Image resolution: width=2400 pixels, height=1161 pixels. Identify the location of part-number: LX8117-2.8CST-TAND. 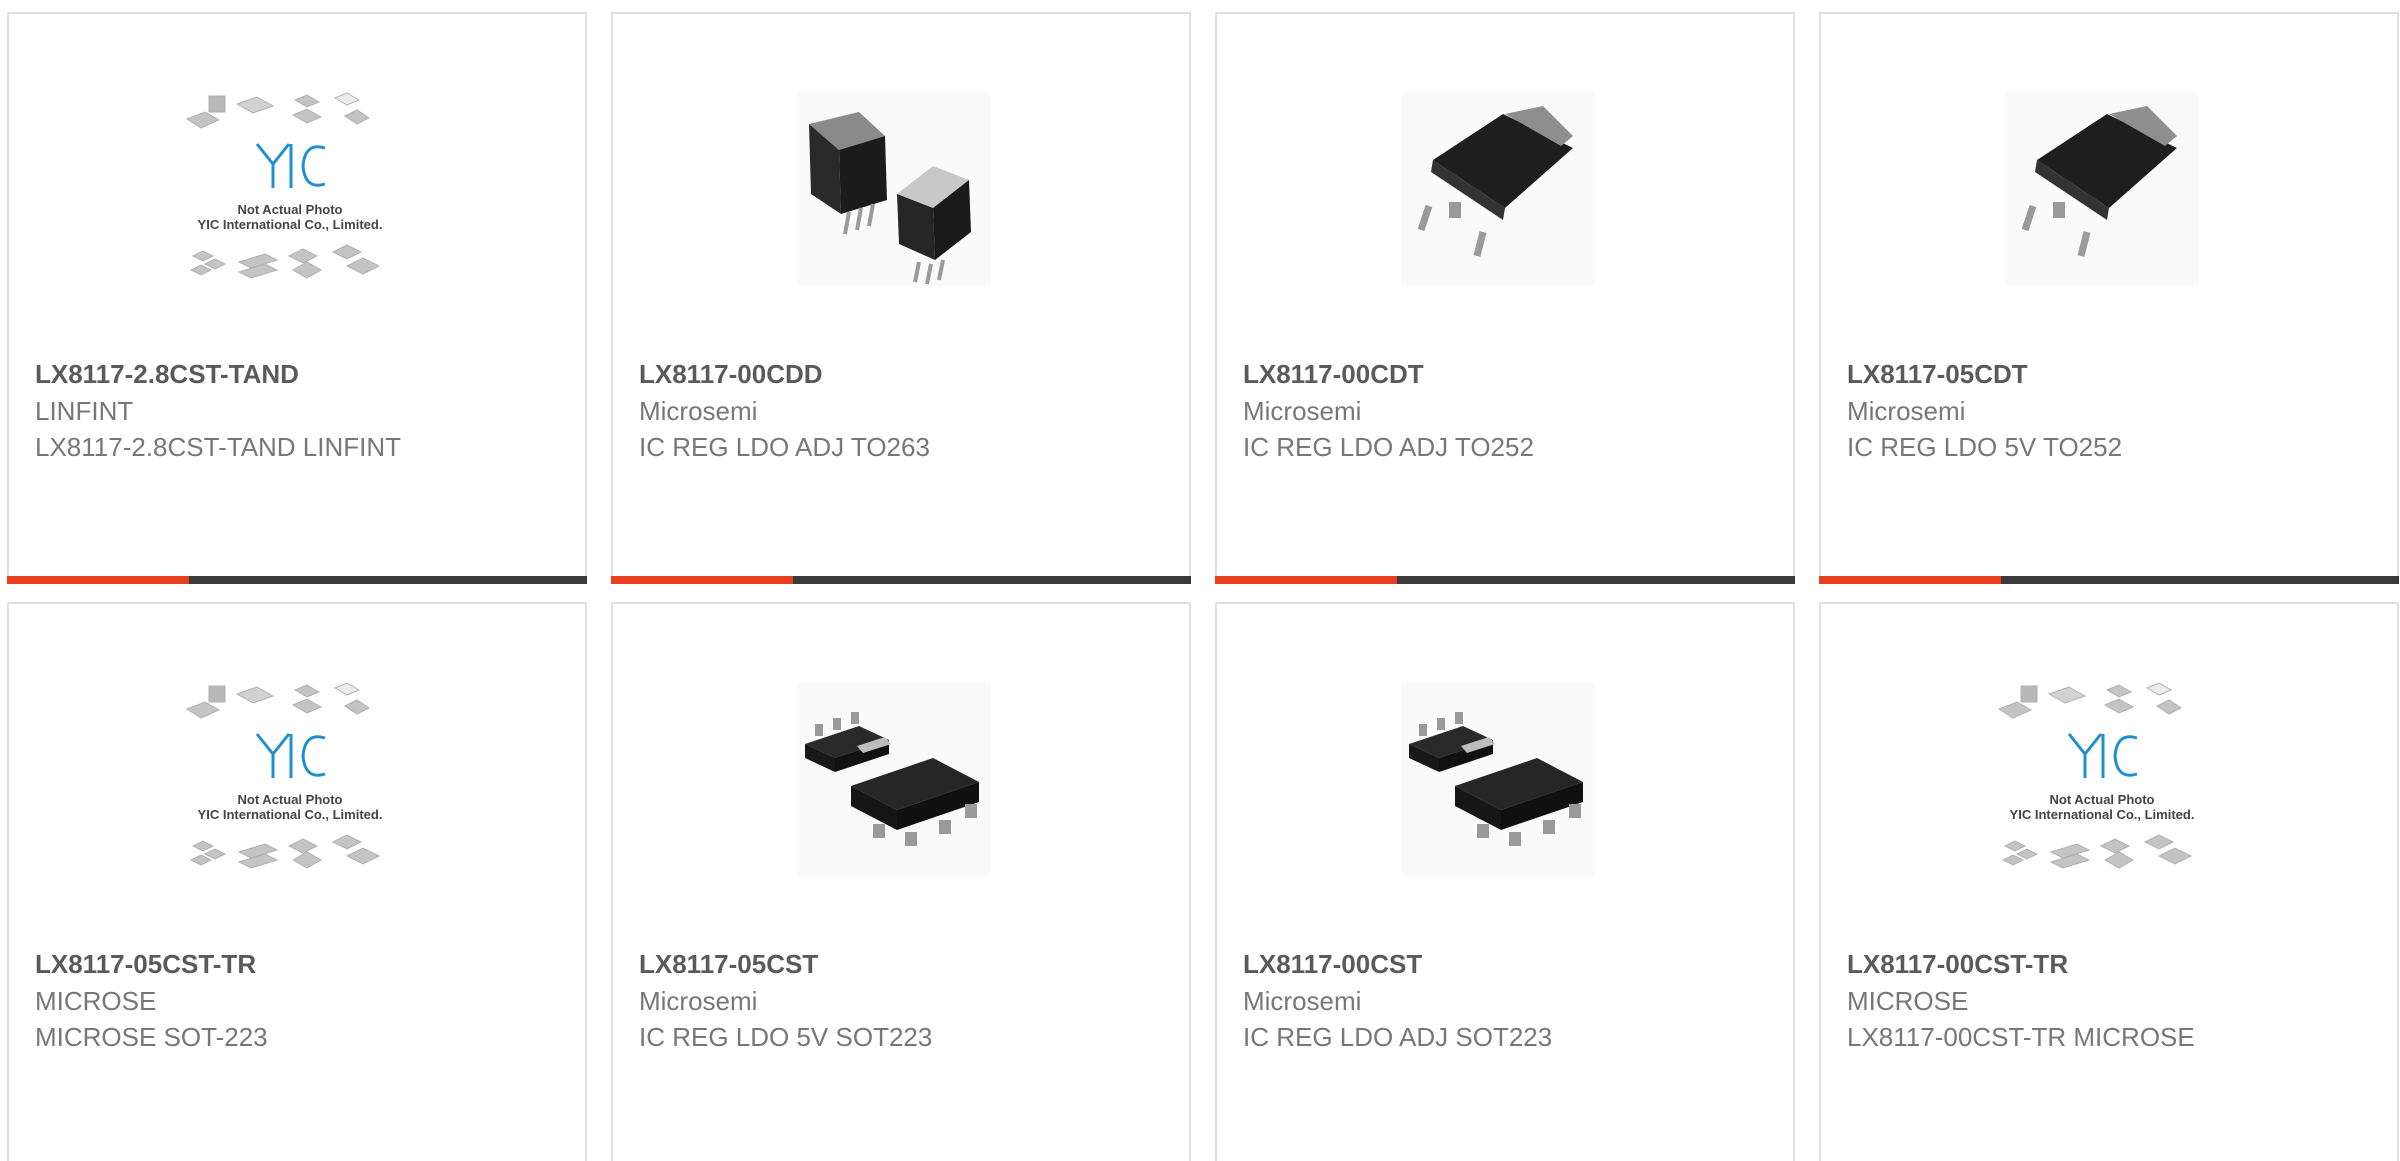
(167, 374).